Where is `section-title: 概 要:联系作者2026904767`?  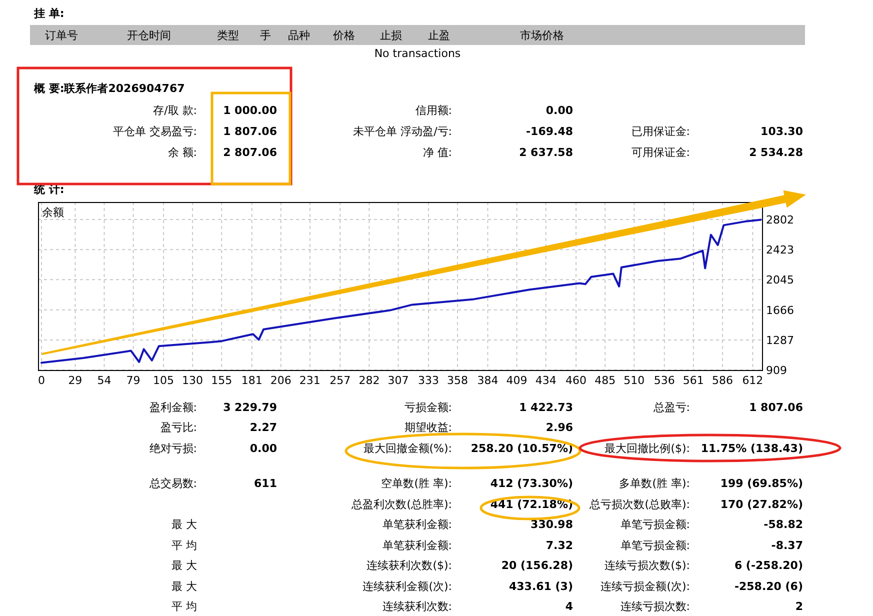 section-title: 概 要:联系作者2026904767 is located at coordinates (110, 89).